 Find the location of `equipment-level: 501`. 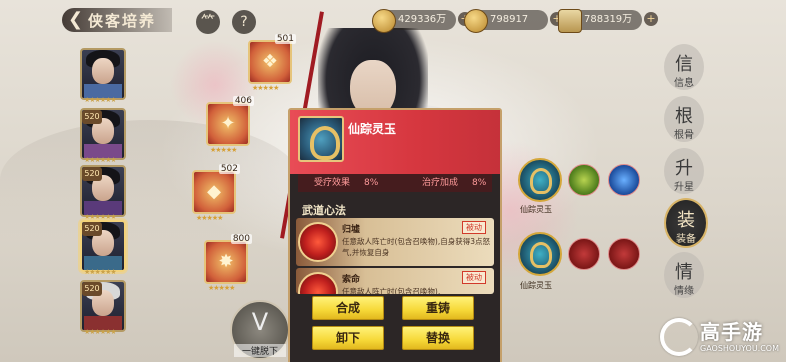

equipment-level: 501 is located at coordinates (285, 39).